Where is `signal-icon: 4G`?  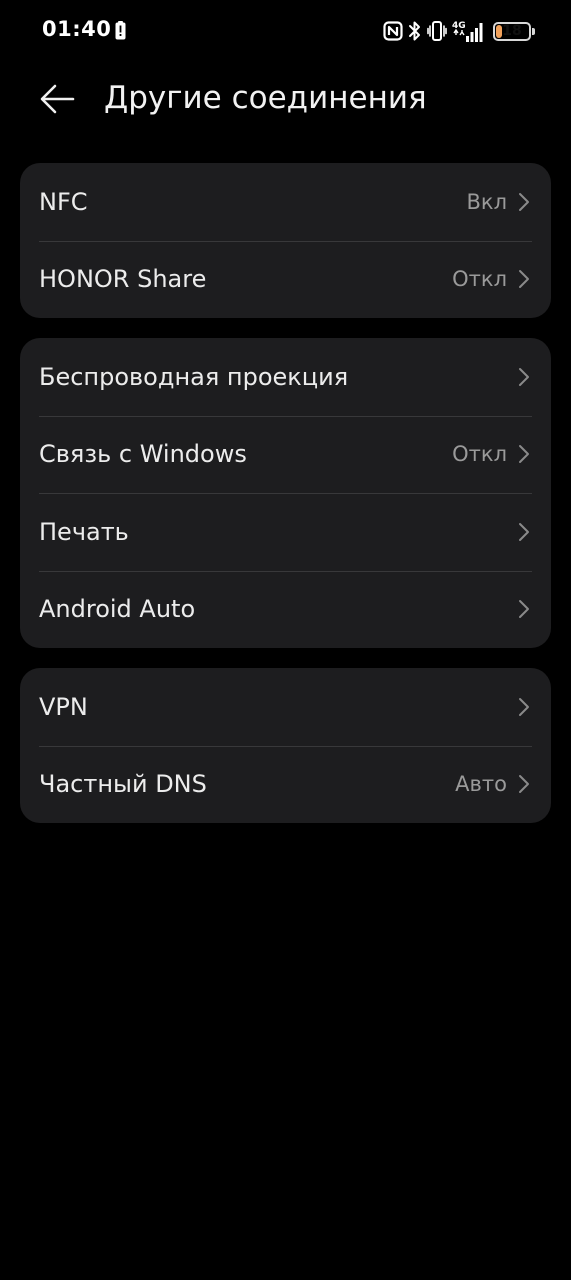 signal-icon: 4G is located at coordinates (467, 31).